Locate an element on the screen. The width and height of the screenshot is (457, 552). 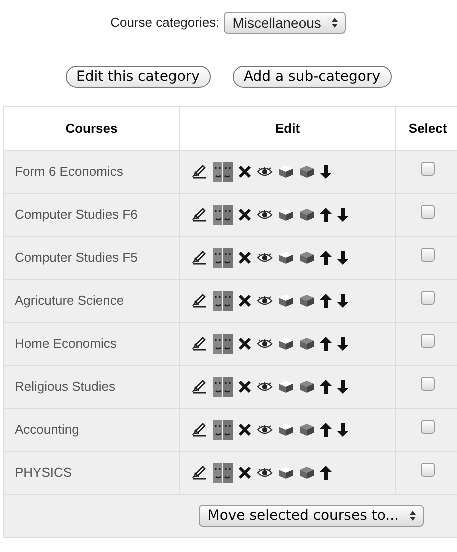
course-name: PHYSICS is located at coordinates (43, 472).